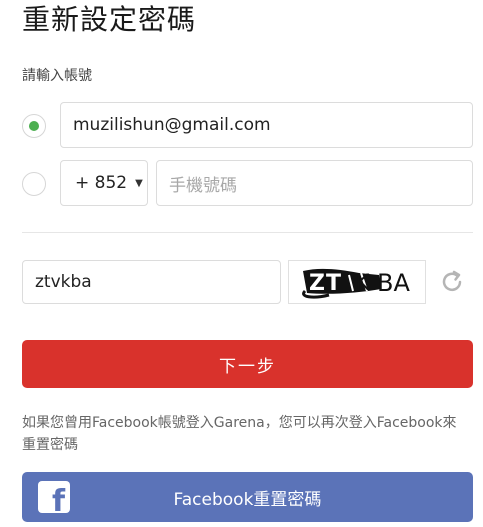 The image size is (483, 527). What do you see at coordinates (452, 282) in the screenshot?
I see `refresh-icon` at bounding box center [452, 282].